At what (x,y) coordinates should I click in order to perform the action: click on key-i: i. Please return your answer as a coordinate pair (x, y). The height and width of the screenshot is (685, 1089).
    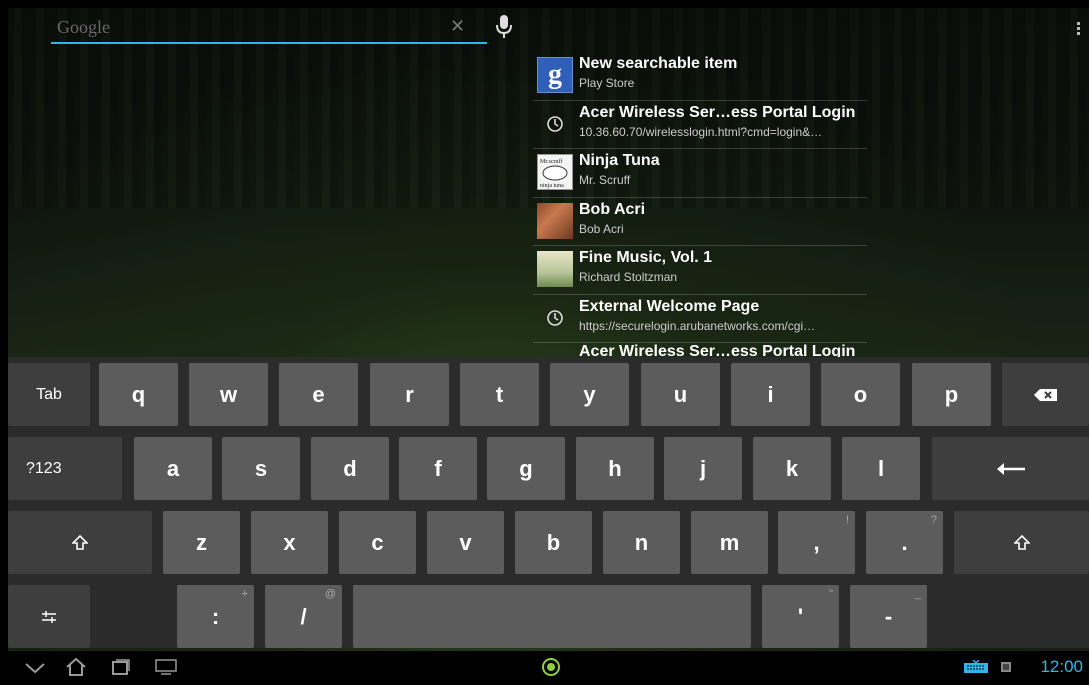
    Looking at the image, I should click on (770, 394).